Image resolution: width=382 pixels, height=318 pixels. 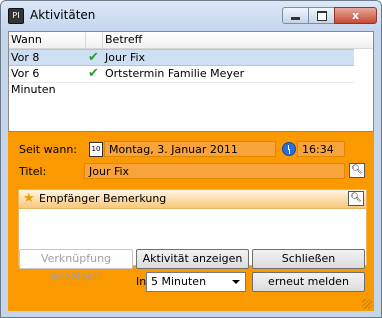 What do you see at coordinates (308, 259) in the screenshot?
I see `close-button: Schließen` at bounding box center [308, 259].